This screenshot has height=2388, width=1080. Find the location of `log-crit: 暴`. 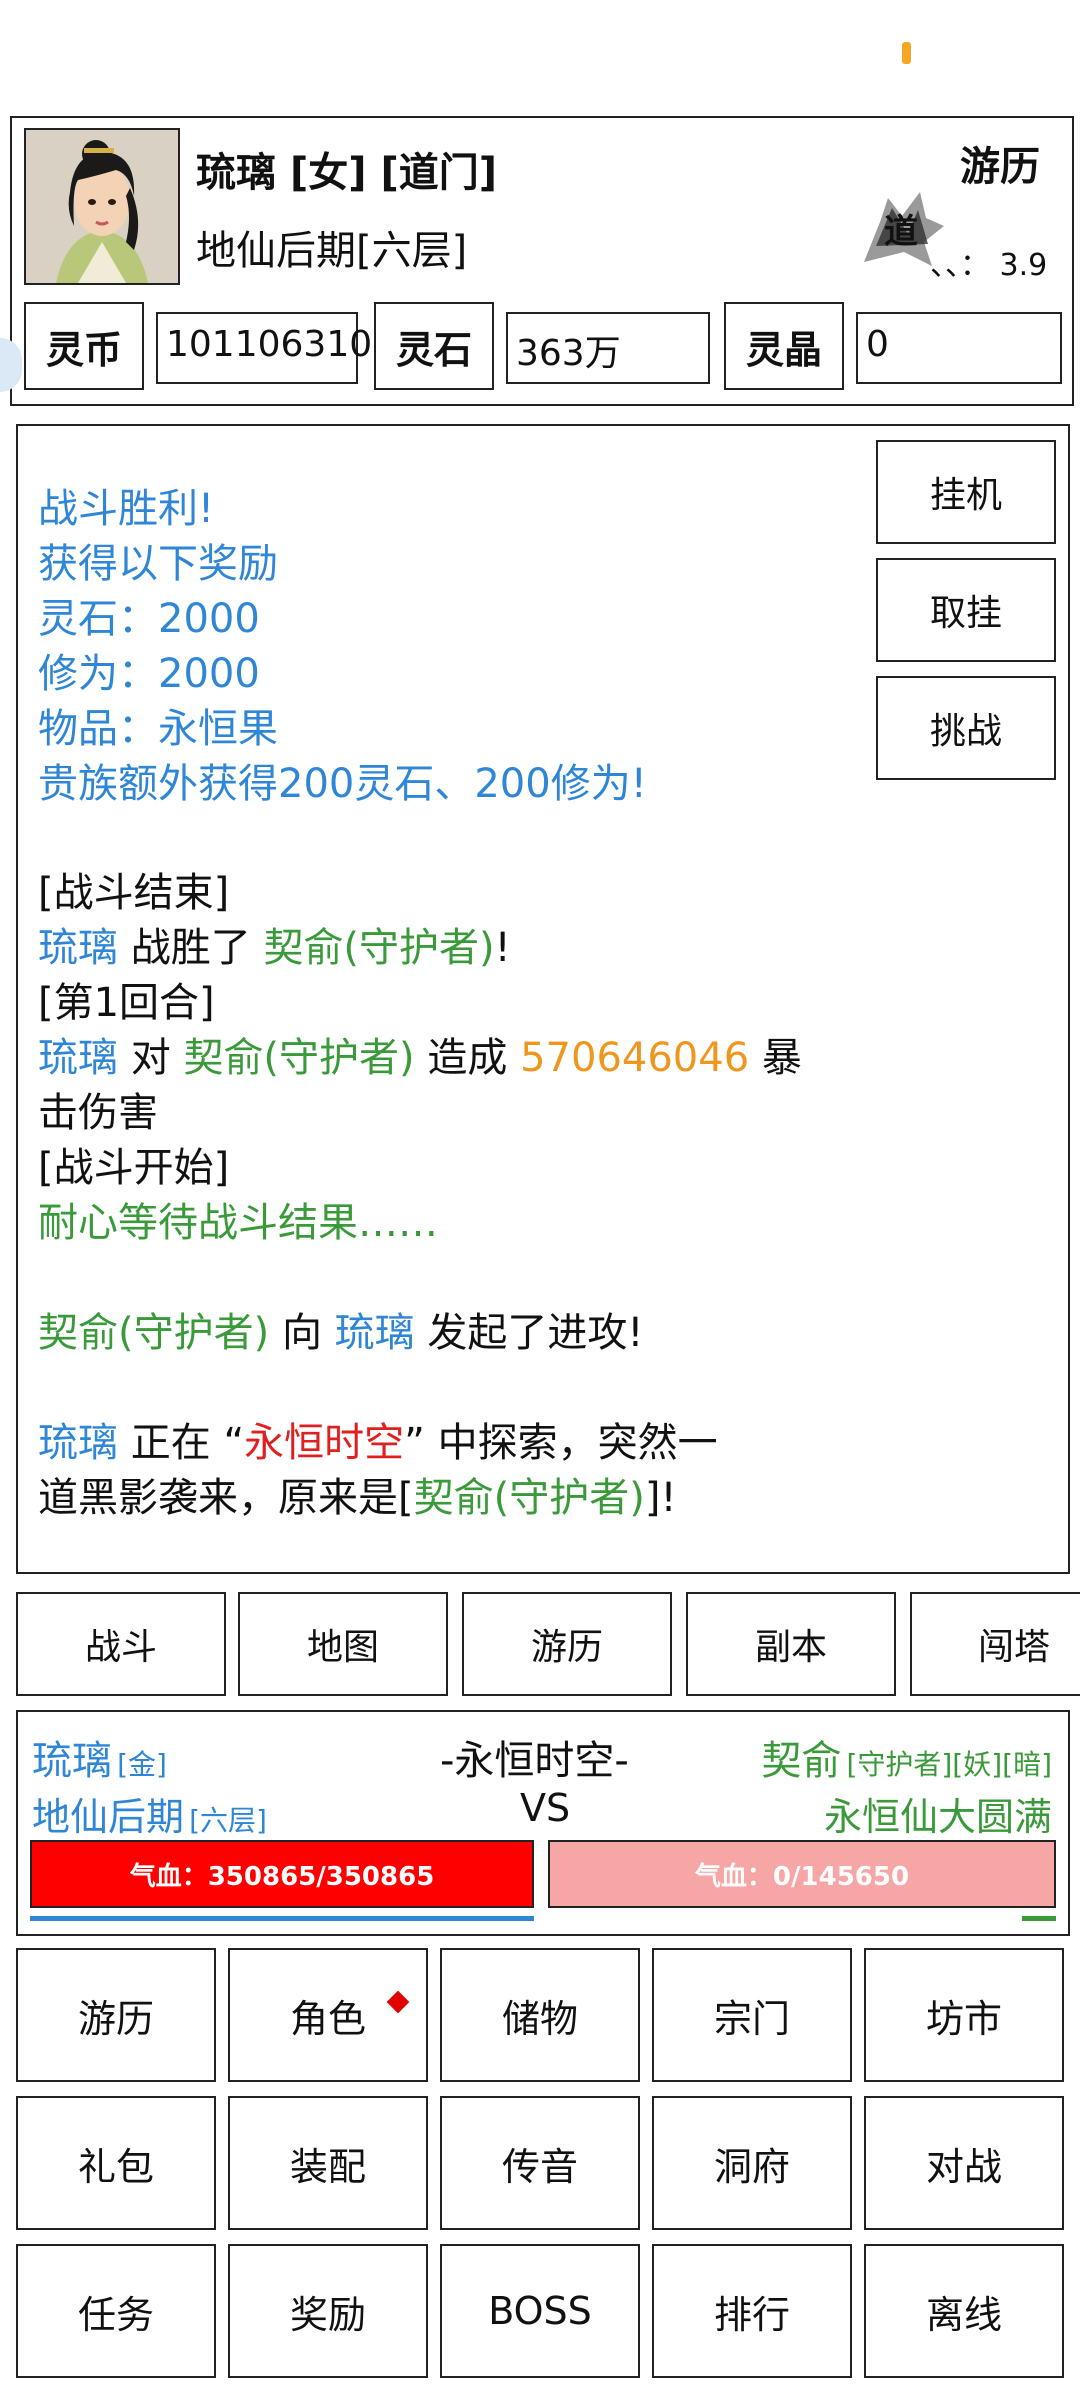

log-crit: 暴 is located at coordinates (781, 1058).